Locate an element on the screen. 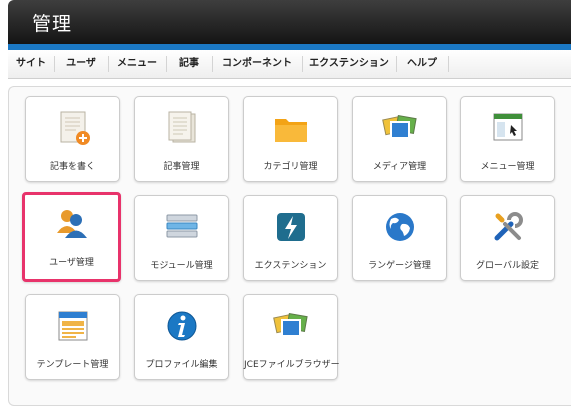  tools-icon is located at coordinates (508, 226).